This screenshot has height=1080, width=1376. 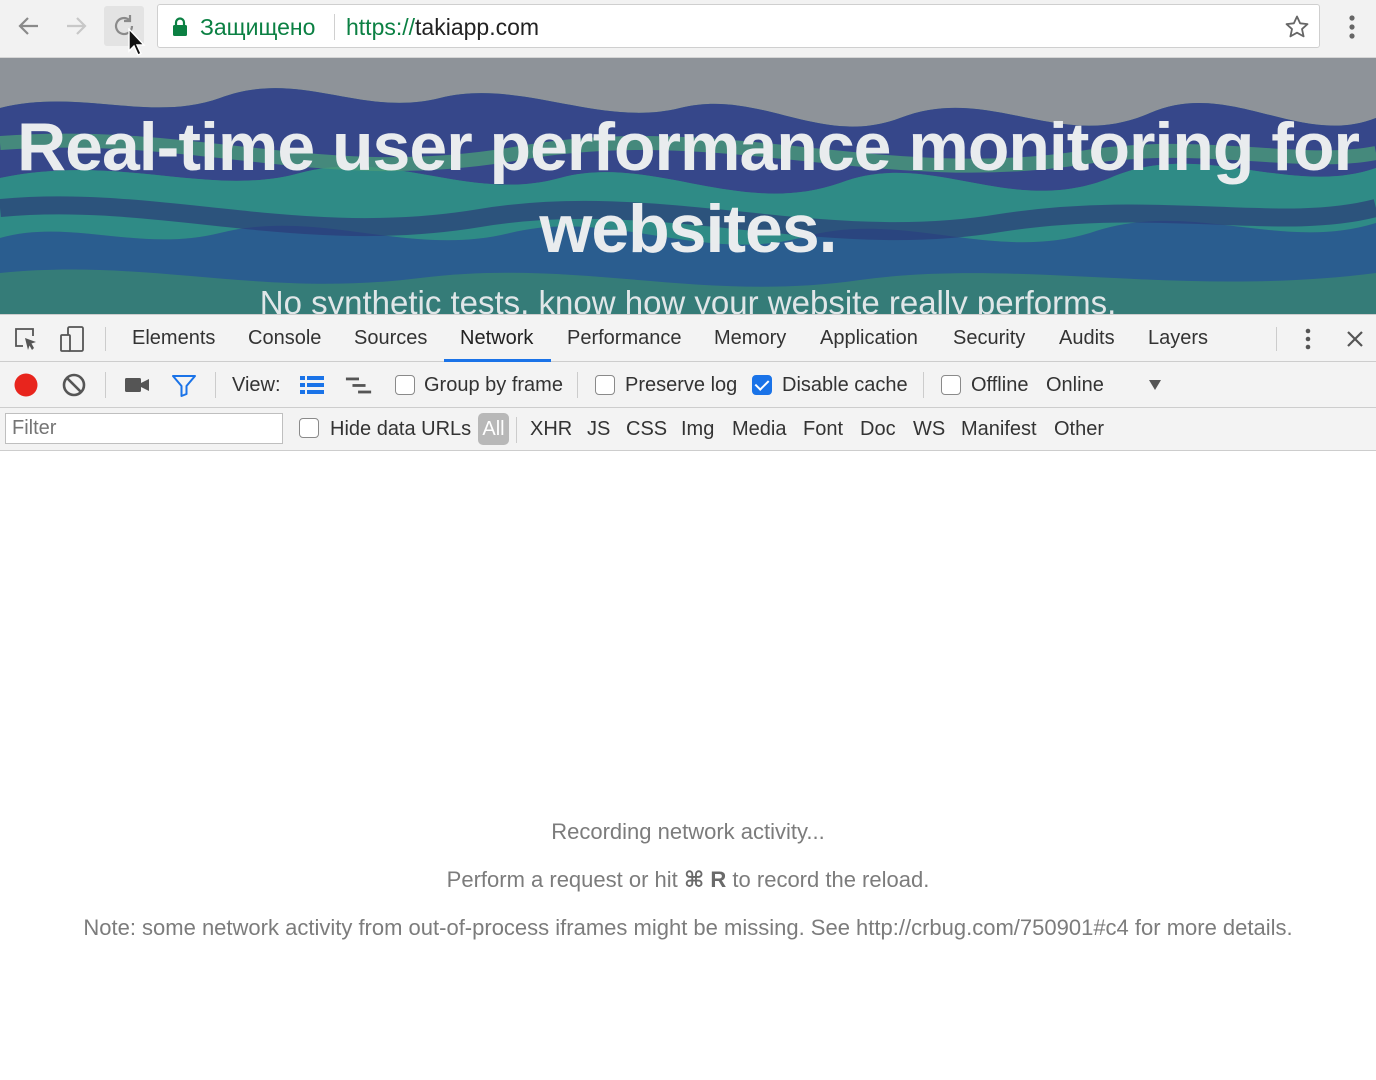 What do you see at coordinates (1075, 385) in the screenshot?
I see `throttling-select: Online` at bounding box center [1075, 385].